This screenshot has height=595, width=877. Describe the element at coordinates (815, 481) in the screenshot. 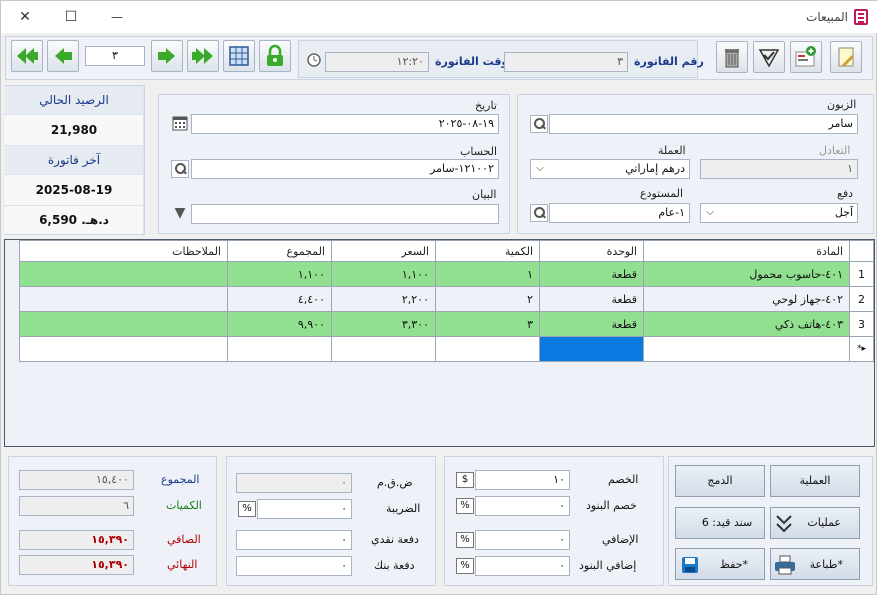

I see `operation-button: العملية` at that location.